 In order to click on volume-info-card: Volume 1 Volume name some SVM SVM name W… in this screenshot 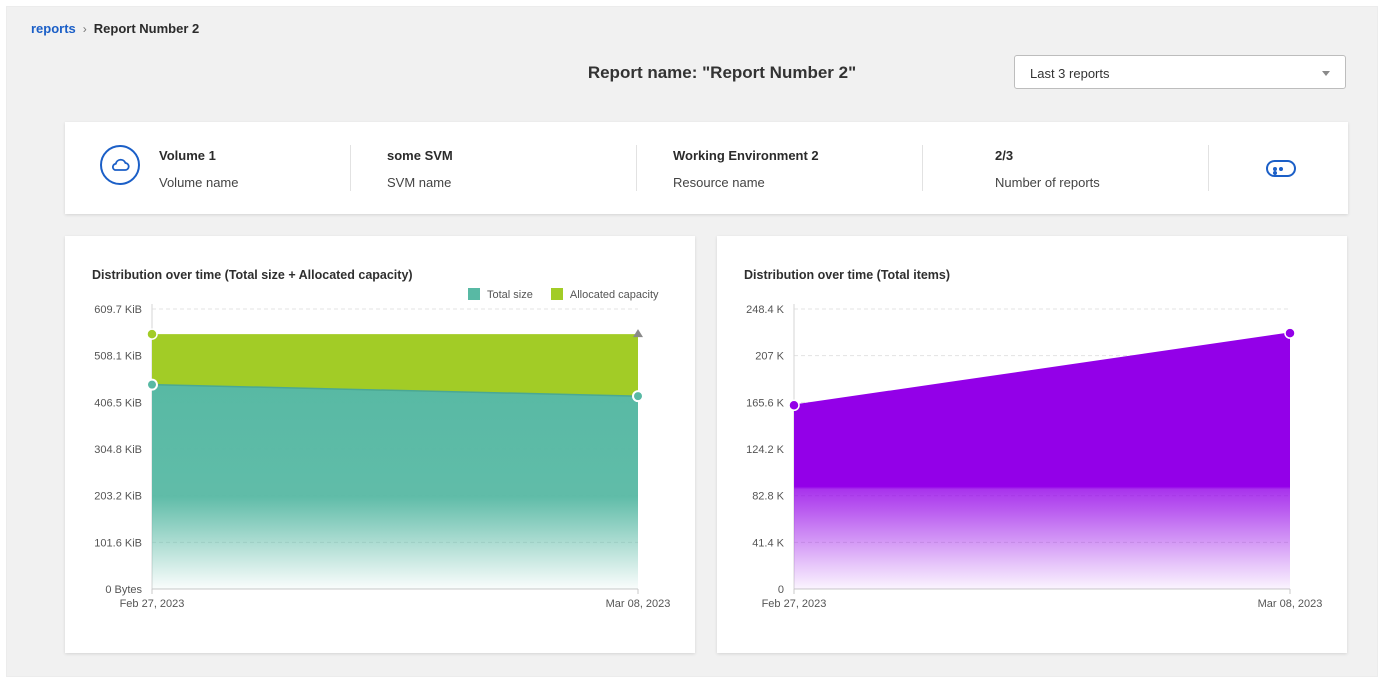, I will do `click(706, 168)`.